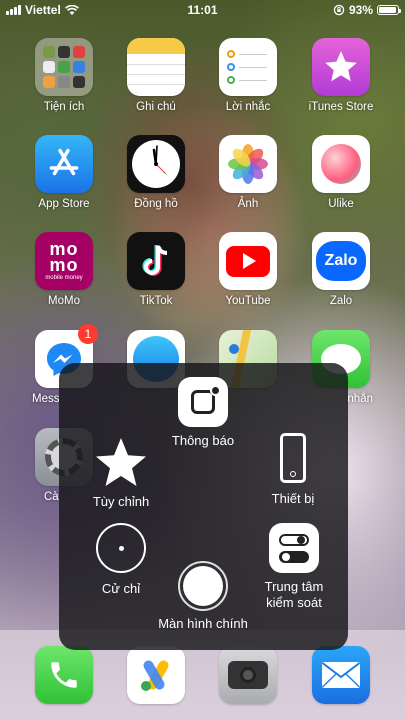 The height and width of the screenshot is (720, 405). I want to click on google-ads-icon, so click(156, 675).